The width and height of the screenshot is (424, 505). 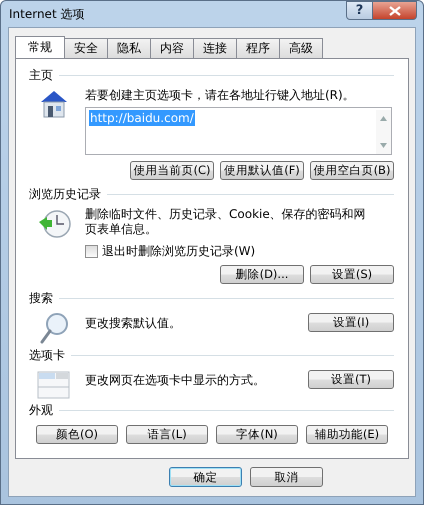 What do you see at coordinates (351, 379) in the screenshot?
I see `tabs-settings-button: 设置(T)` at bounding box center [351, 379].